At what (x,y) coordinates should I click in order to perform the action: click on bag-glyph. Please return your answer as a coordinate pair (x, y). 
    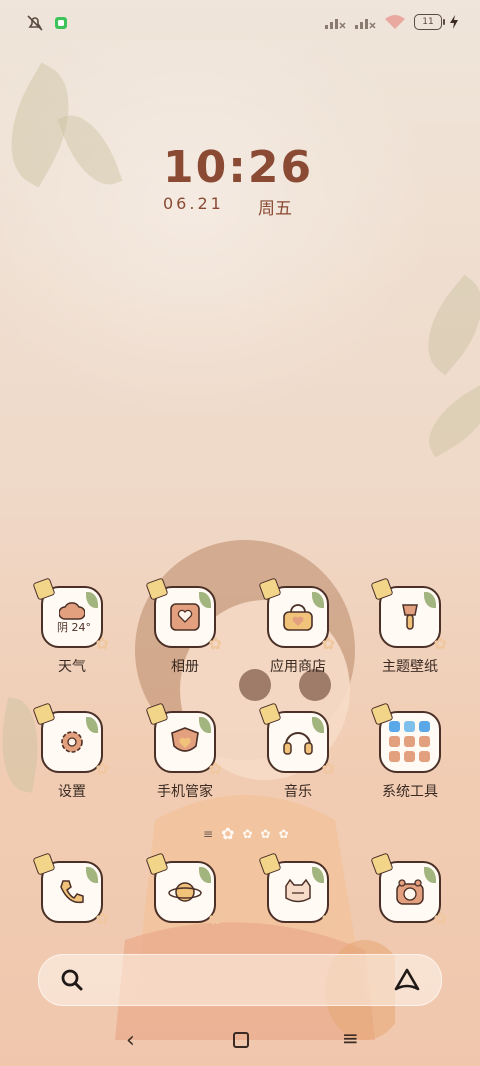
    Looking at the image, I should click on (298, 617).